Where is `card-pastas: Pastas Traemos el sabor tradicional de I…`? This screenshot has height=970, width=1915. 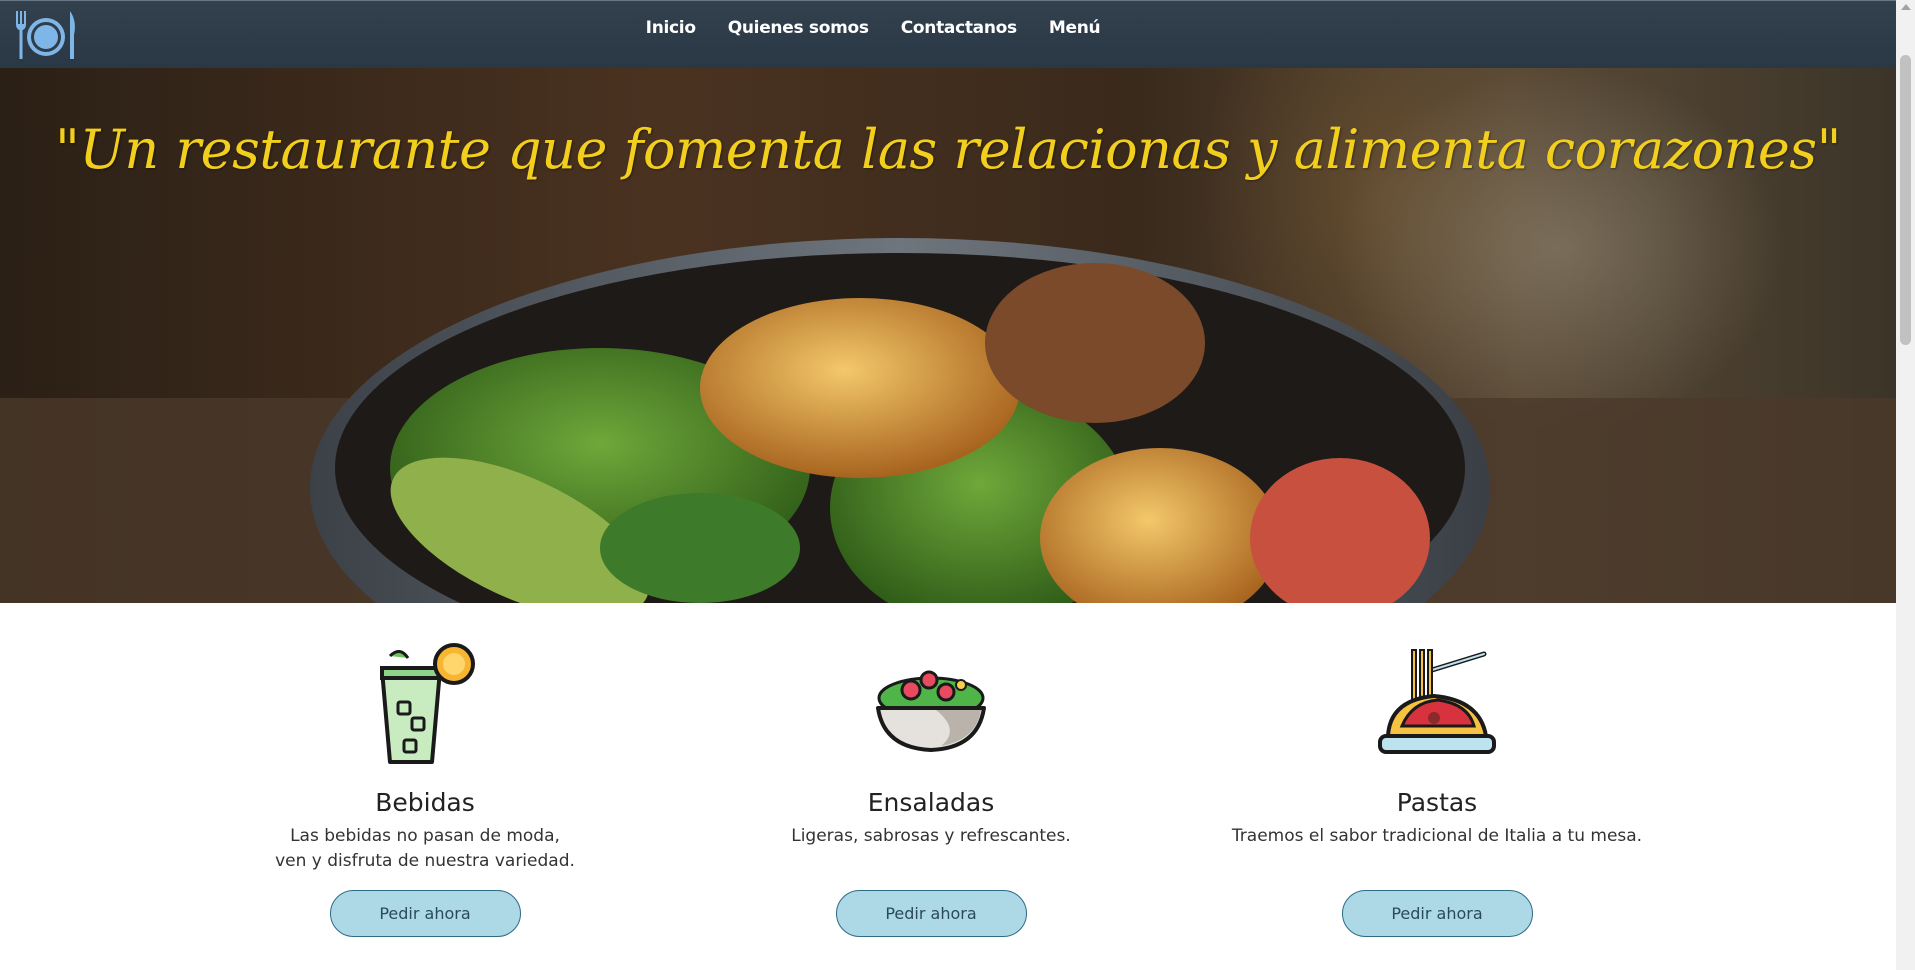 card-pastas: Pastas Traemos el sabor tradicional de I… is located at coordinates (1437, 788).